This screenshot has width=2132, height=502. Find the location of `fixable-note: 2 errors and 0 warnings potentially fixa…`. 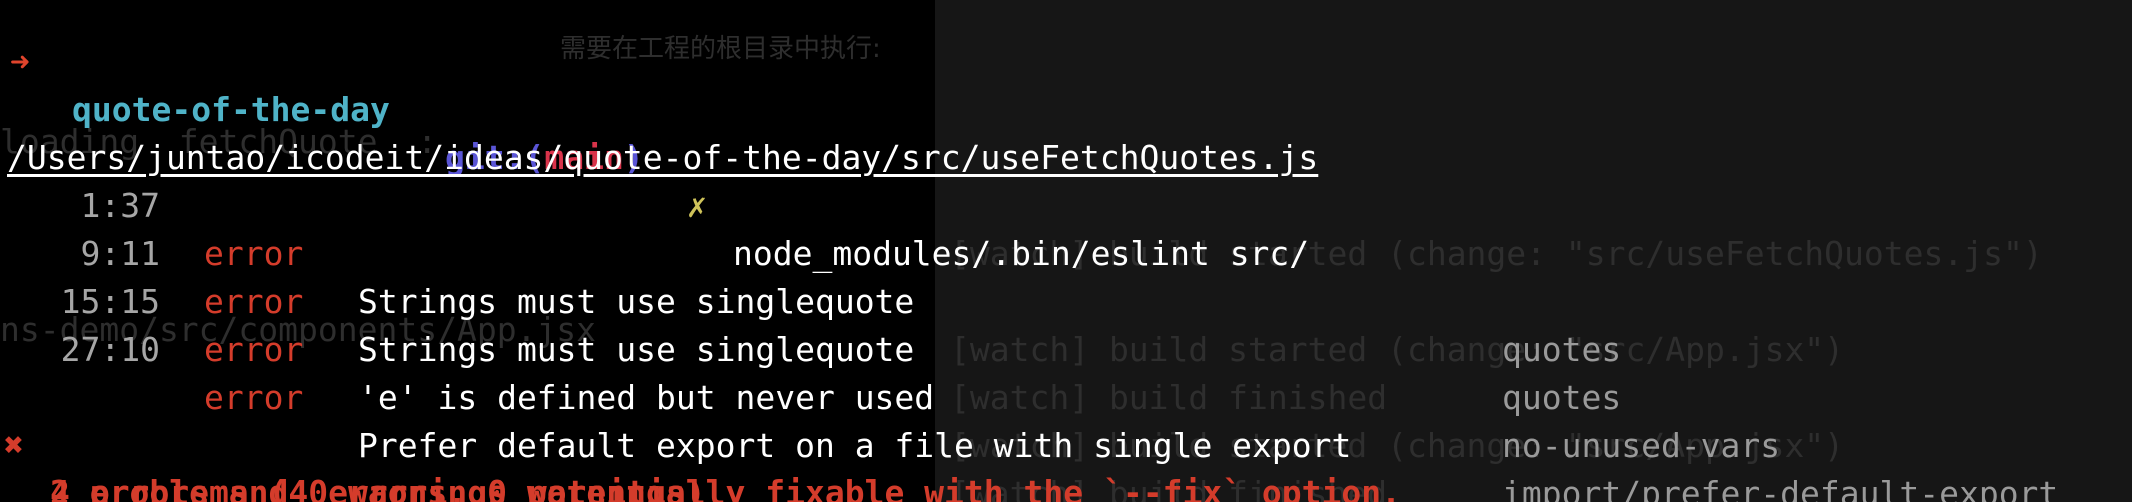

fixable-note: 2 errors and 0 warnings potentially fixa… is located at coordinates (726, 487).